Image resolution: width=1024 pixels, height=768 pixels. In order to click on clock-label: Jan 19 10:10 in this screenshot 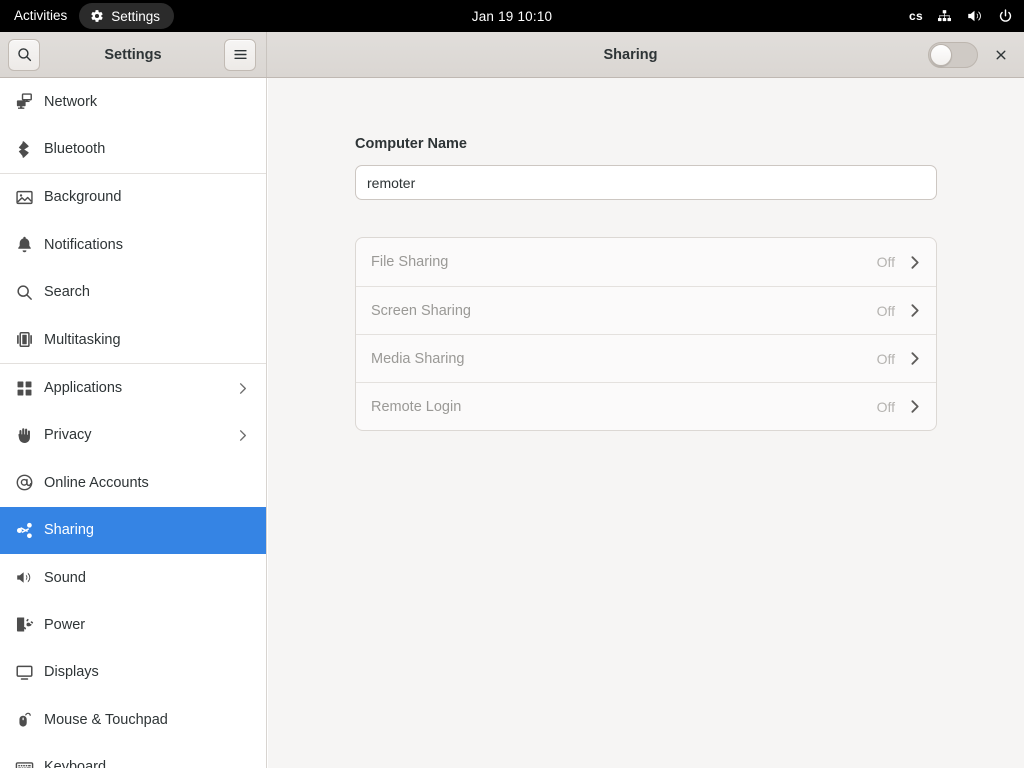, I will do `click(512, 16)`.